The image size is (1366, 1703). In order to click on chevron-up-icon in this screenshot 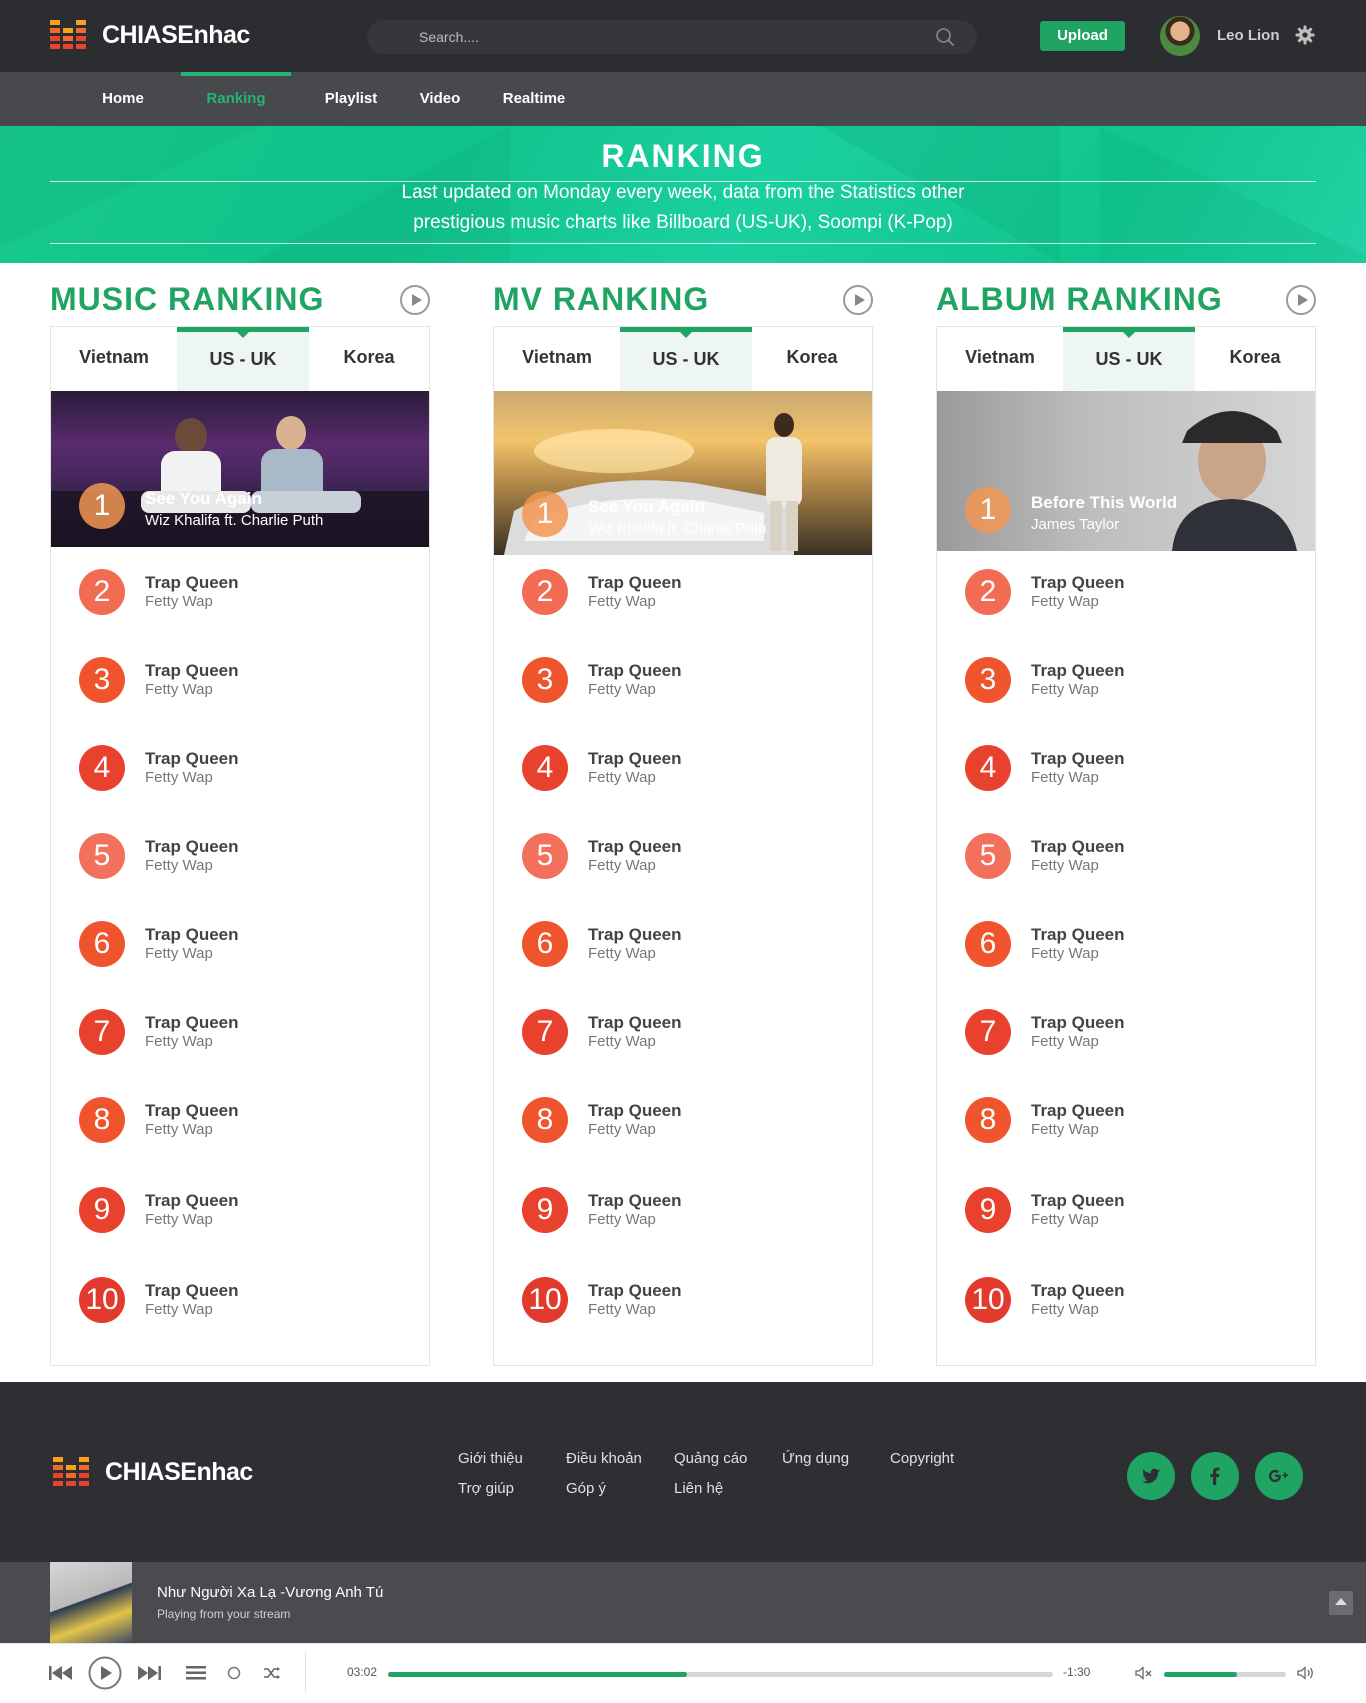, I will do `click(1341, 1603)`.